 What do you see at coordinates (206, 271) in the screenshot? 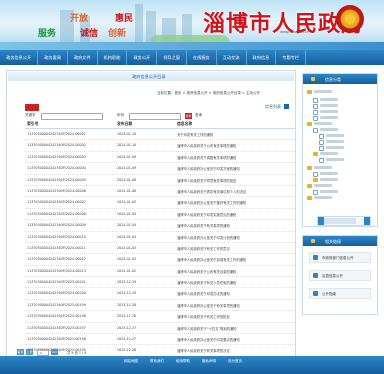
I see `cell-title: 淄博市人民政府关于公布有关目录的通知` at bounding box center [206, 271].